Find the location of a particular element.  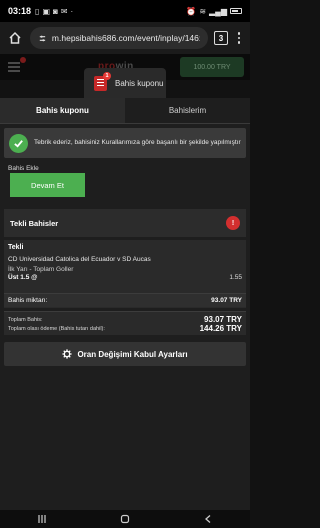

singles-header: Tekli Bahisler ! is located at coordinates (125, 223).